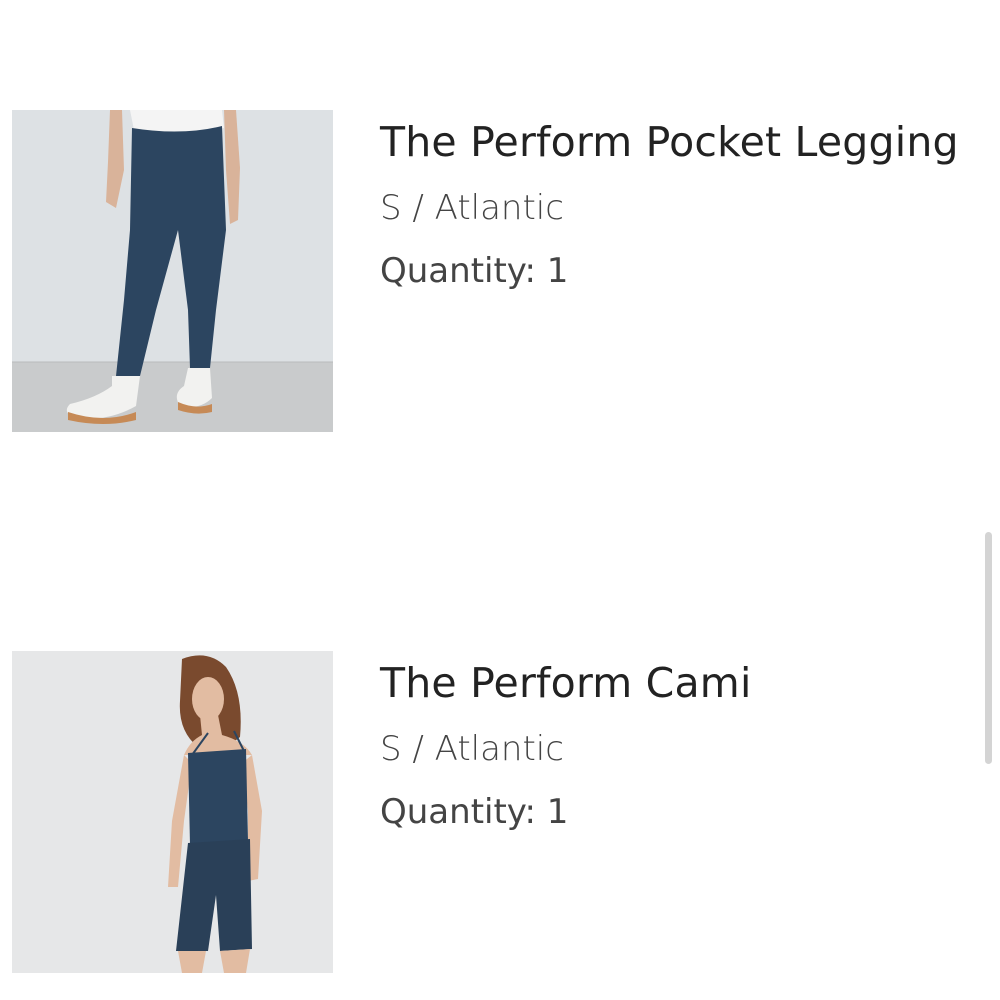  I want to click on scrollbar, so click(988, 648).